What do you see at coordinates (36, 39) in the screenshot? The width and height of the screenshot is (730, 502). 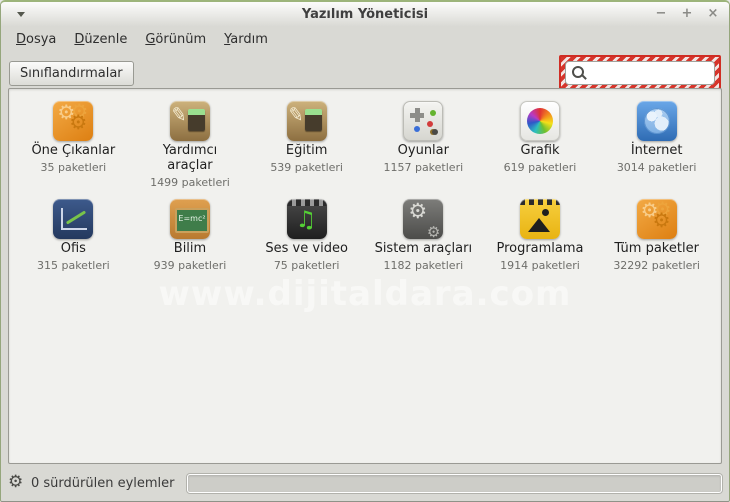 I see `menu-dosya: Dosya` at bounding box center [36, 39].